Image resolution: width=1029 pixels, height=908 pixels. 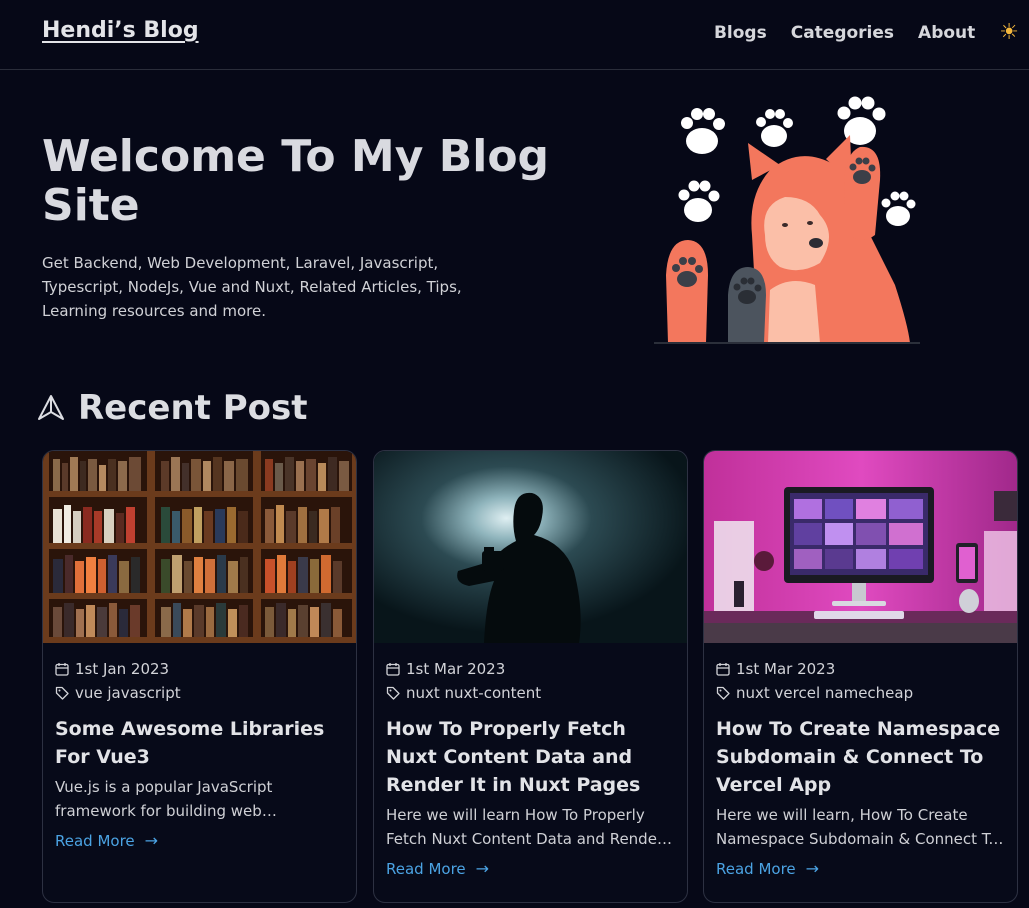 I want to click on post-title: Some Awesome Libraries For Vue3, so click(x=199, y=743).